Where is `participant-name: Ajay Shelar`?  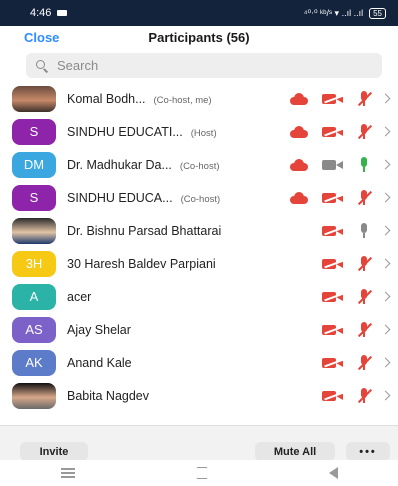
participant-name: Ajay Shelar is located at coordinates (99, 329).